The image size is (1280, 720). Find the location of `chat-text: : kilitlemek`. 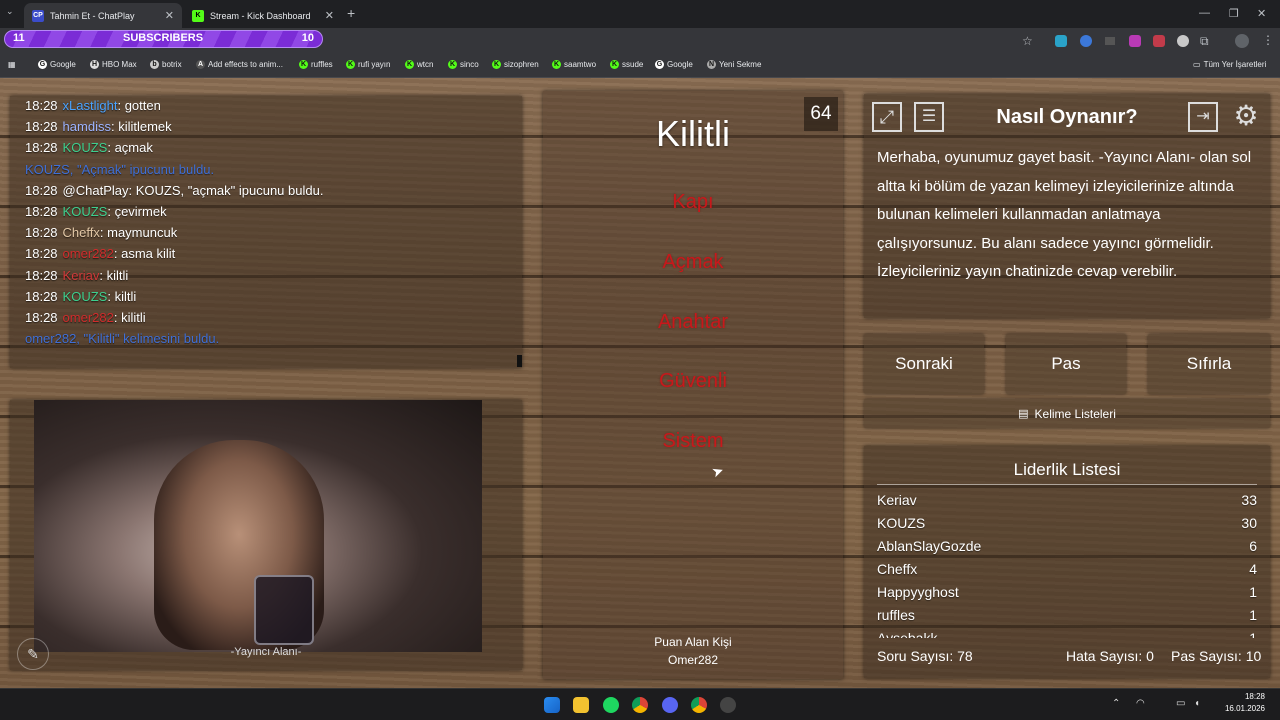

chat-text: : kilitlemek is located at coordinates (141, 127).